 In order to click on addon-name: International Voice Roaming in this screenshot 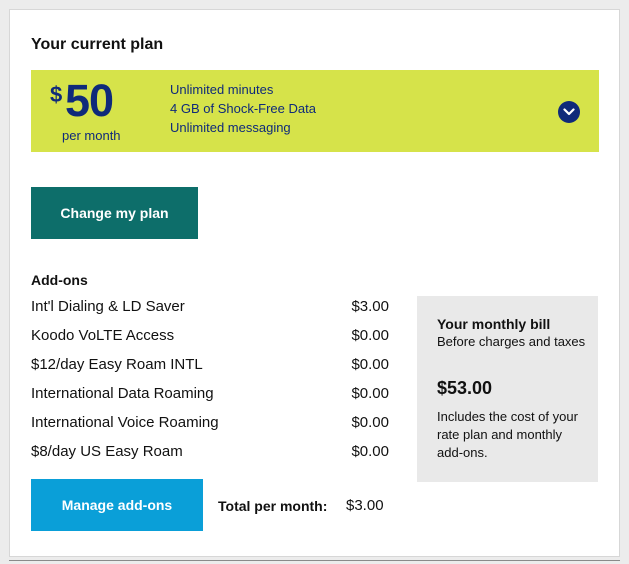, I will do `click(125, 422)`.